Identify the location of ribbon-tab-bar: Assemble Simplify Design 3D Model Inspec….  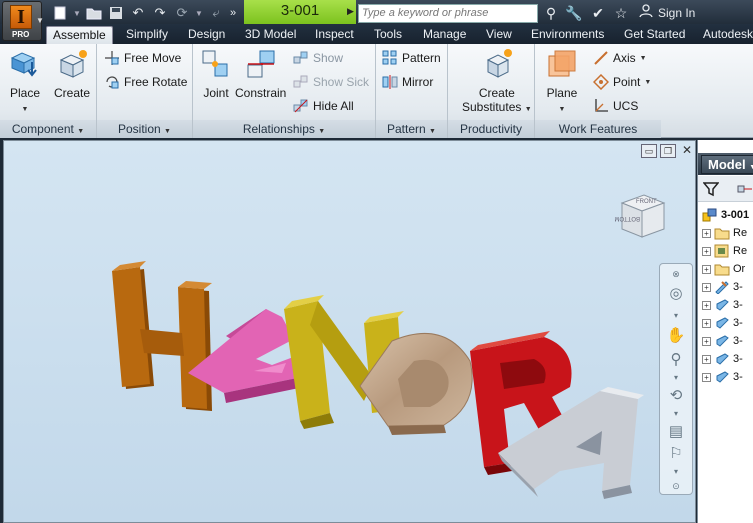
(376, 34).